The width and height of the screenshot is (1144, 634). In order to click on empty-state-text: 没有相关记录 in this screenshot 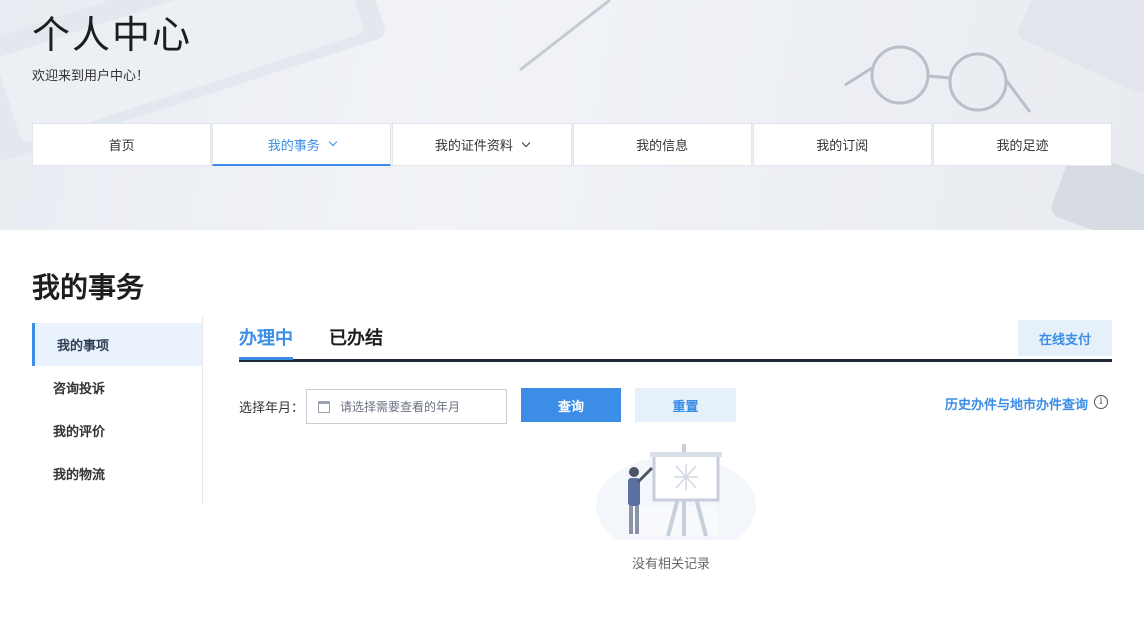, I will do `click(671, 564)`.